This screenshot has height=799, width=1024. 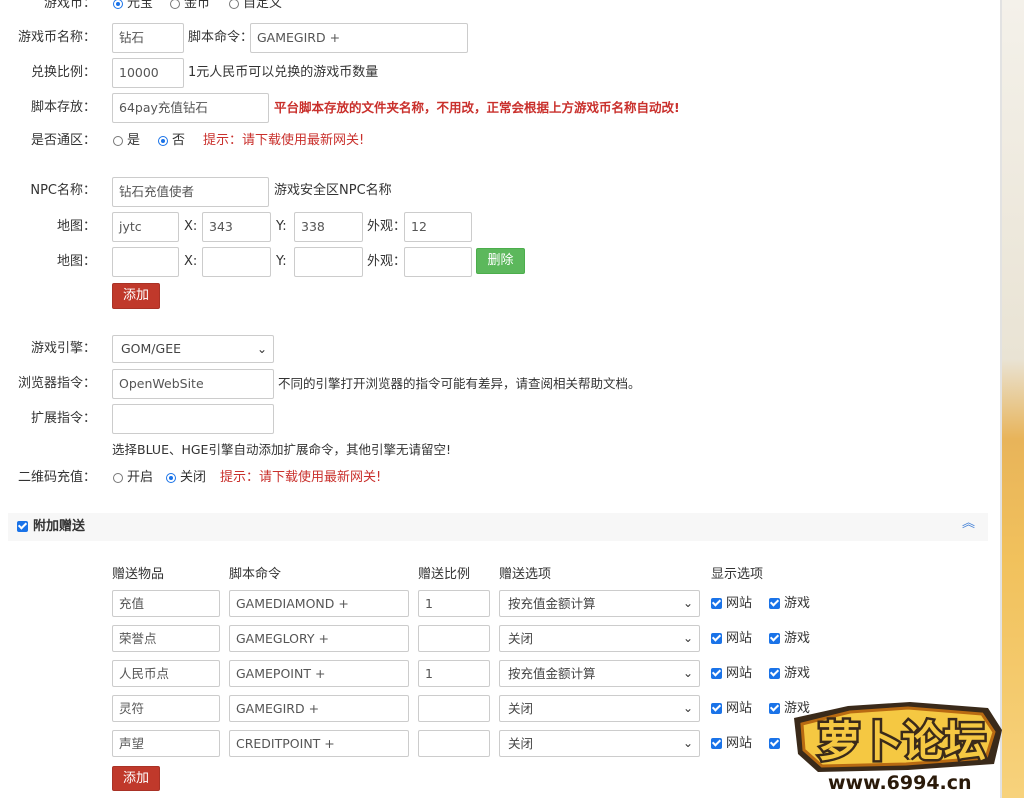 What do you see at coordinates (145, 227) in the screenshot?
I see `map-input-1: jytc` at bounding box center [145, 227].